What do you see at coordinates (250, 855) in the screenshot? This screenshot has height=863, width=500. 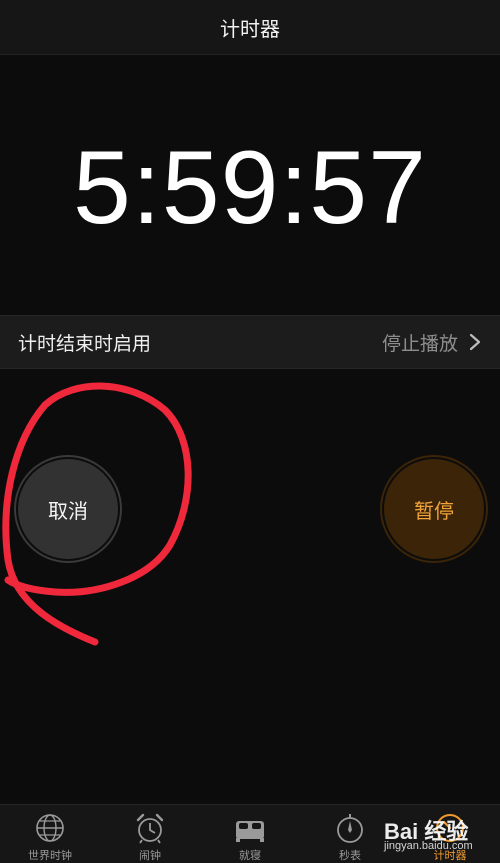 I see `tab-label: 就寝` at bounding box center [250, 855].